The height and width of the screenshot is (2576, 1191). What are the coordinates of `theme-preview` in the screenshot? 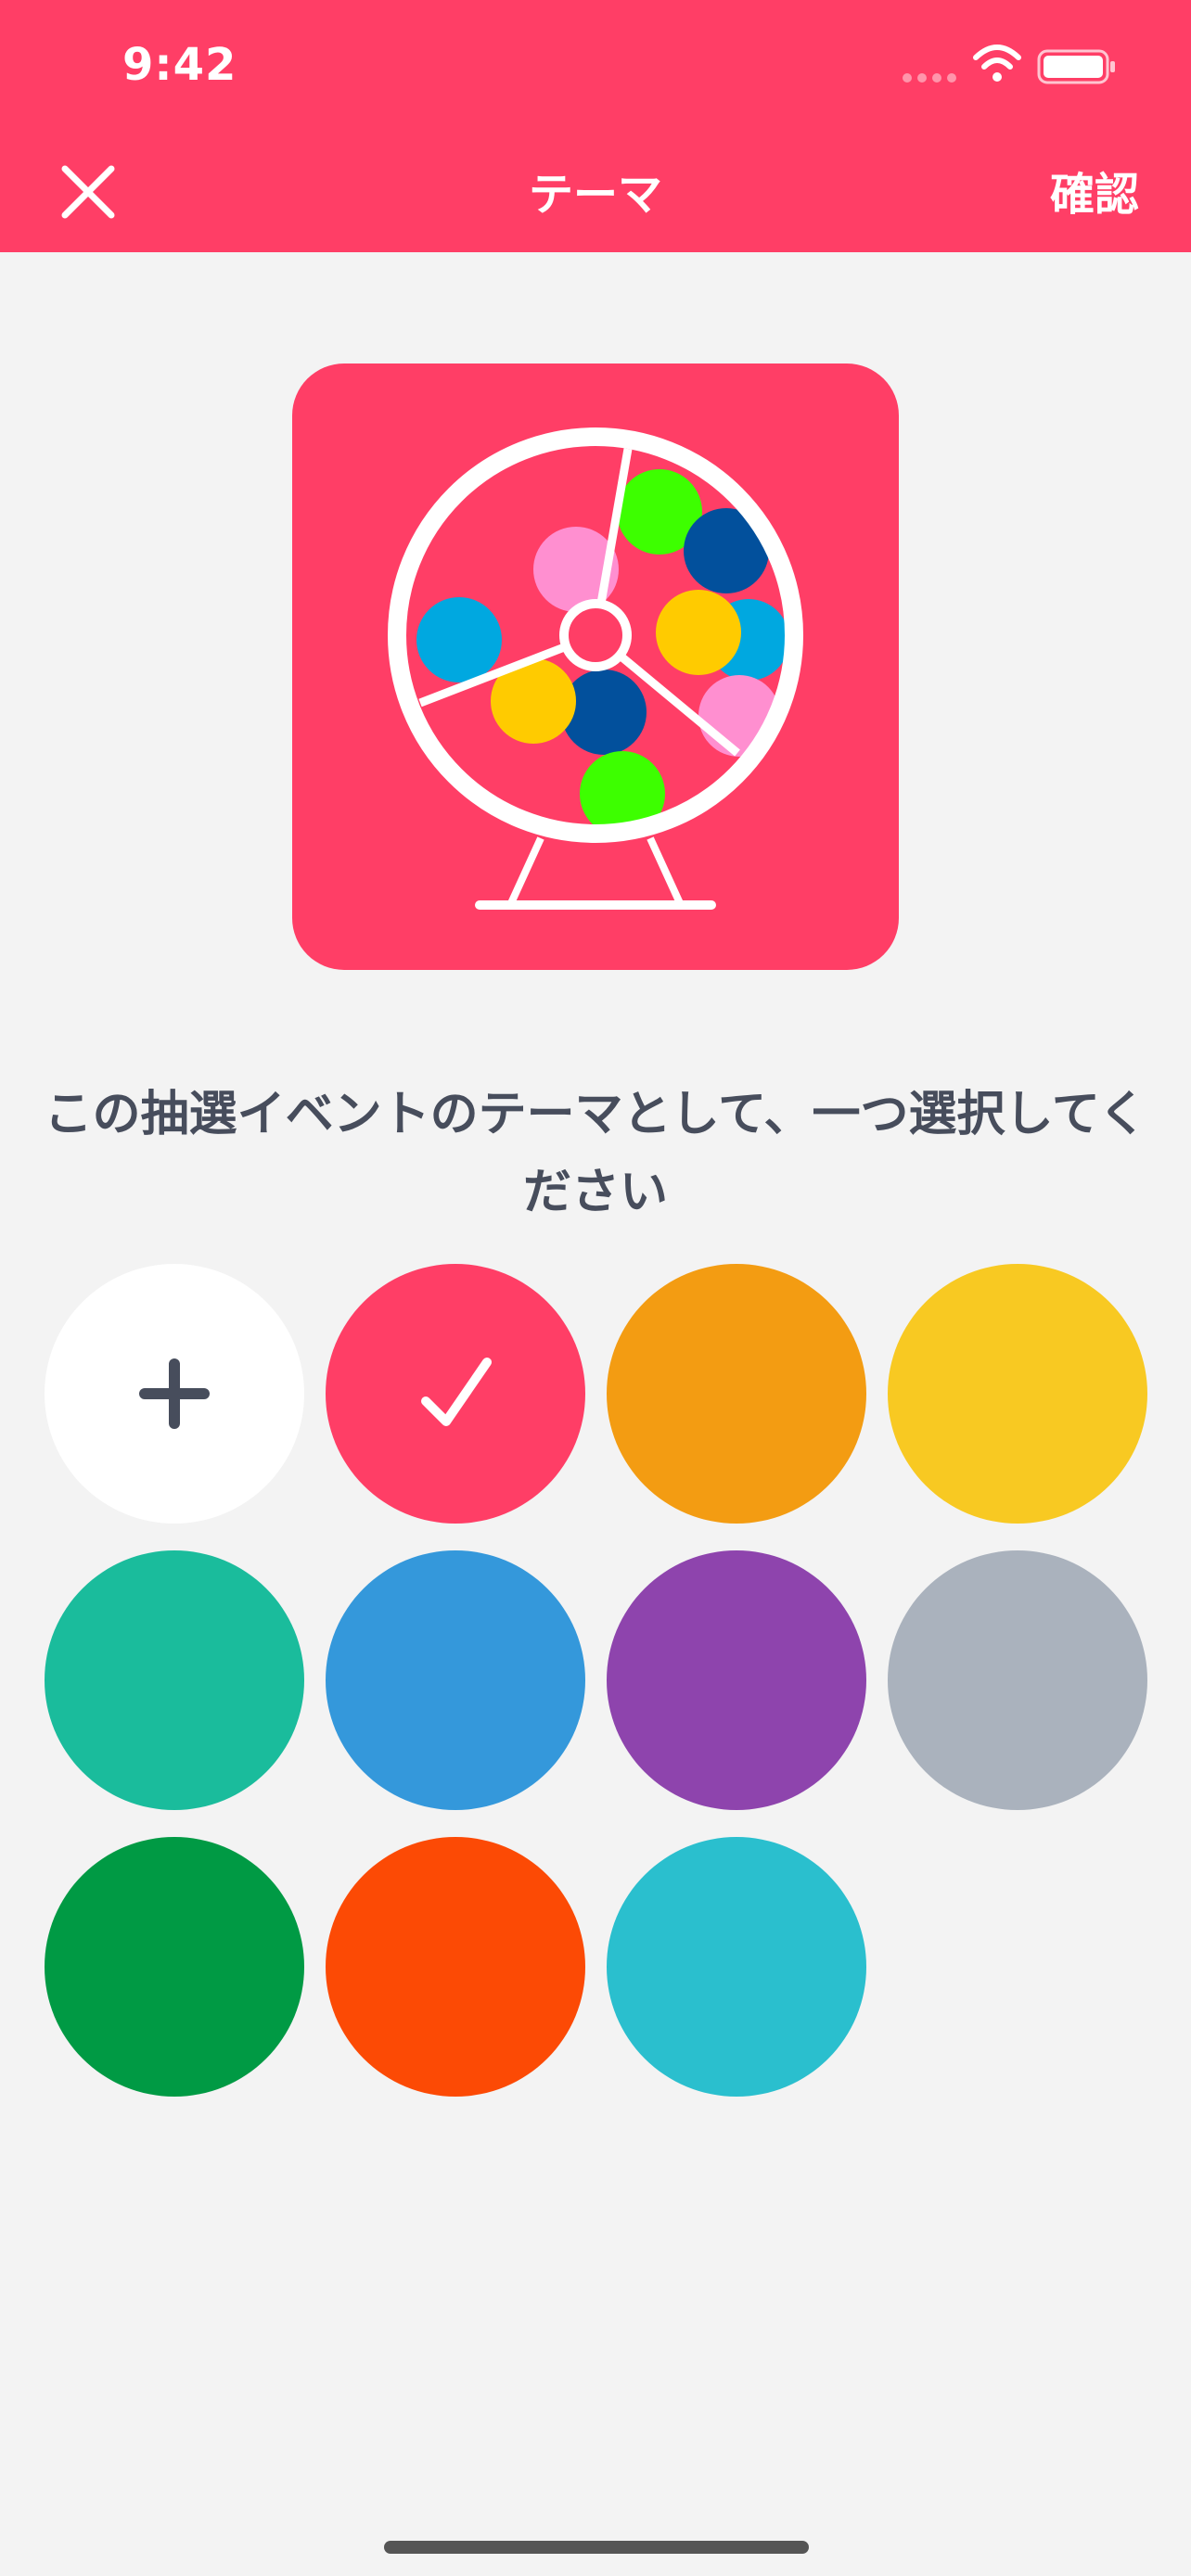 It's located at (595, 666).